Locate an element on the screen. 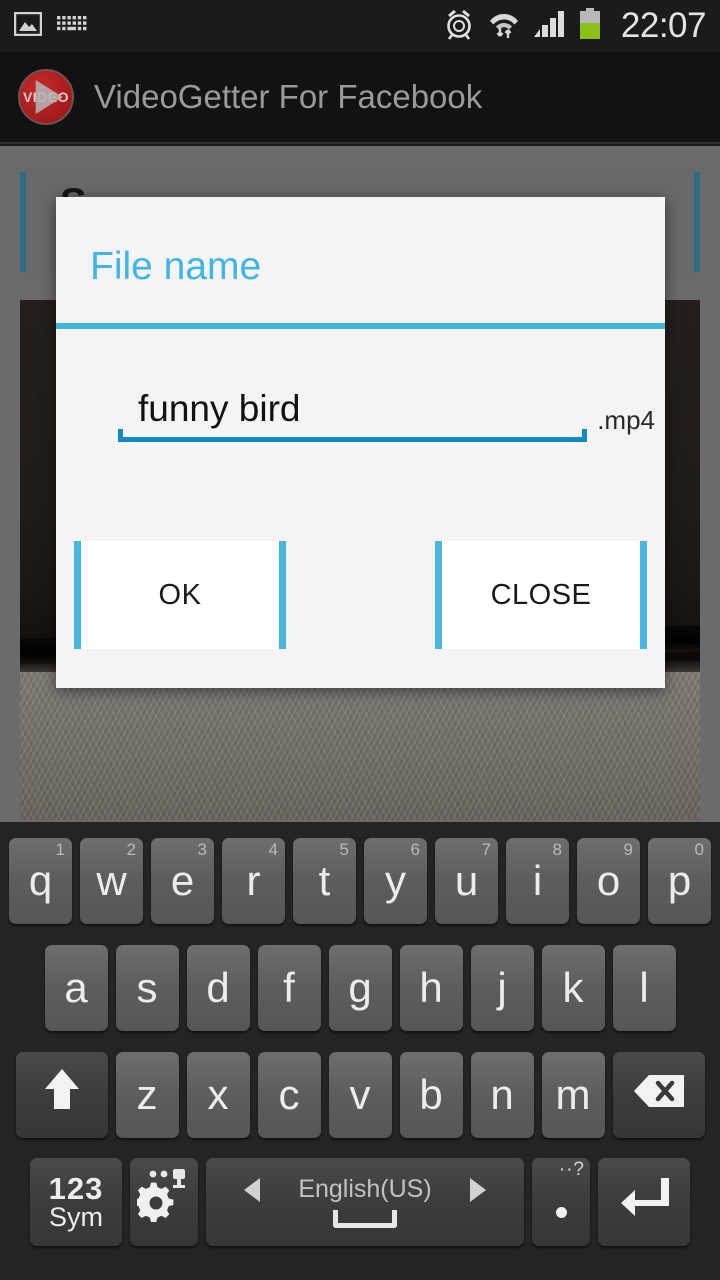 The height and width of the screenshot is (1280, 720). key-m-label: m is located at coordinates (573, 1094).